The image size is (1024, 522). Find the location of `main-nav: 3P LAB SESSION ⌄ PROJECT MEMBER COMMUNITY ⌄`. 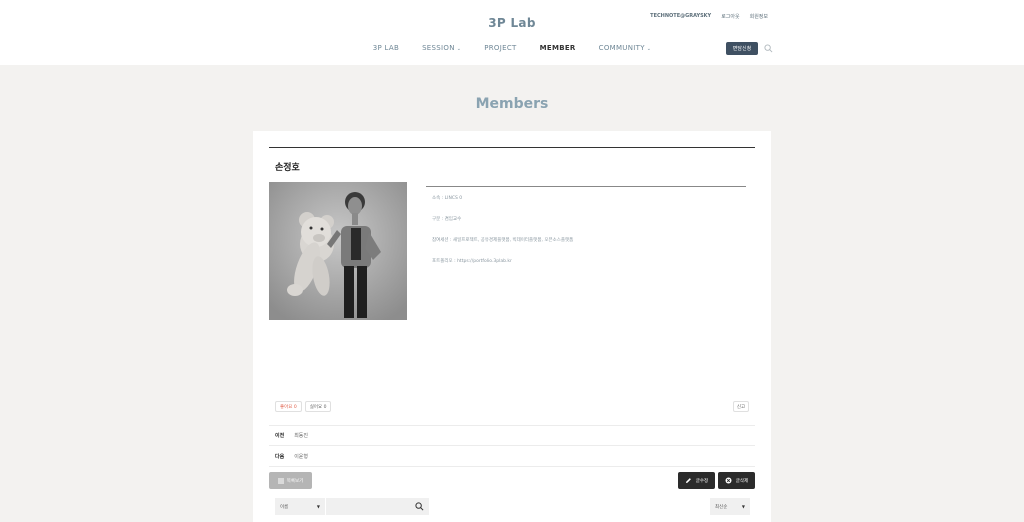

main-nav: 3P LAB SESSION ⌄ PROJECT MEMBER COMMUNITY ⌄ is located at coordinates (512, 48).